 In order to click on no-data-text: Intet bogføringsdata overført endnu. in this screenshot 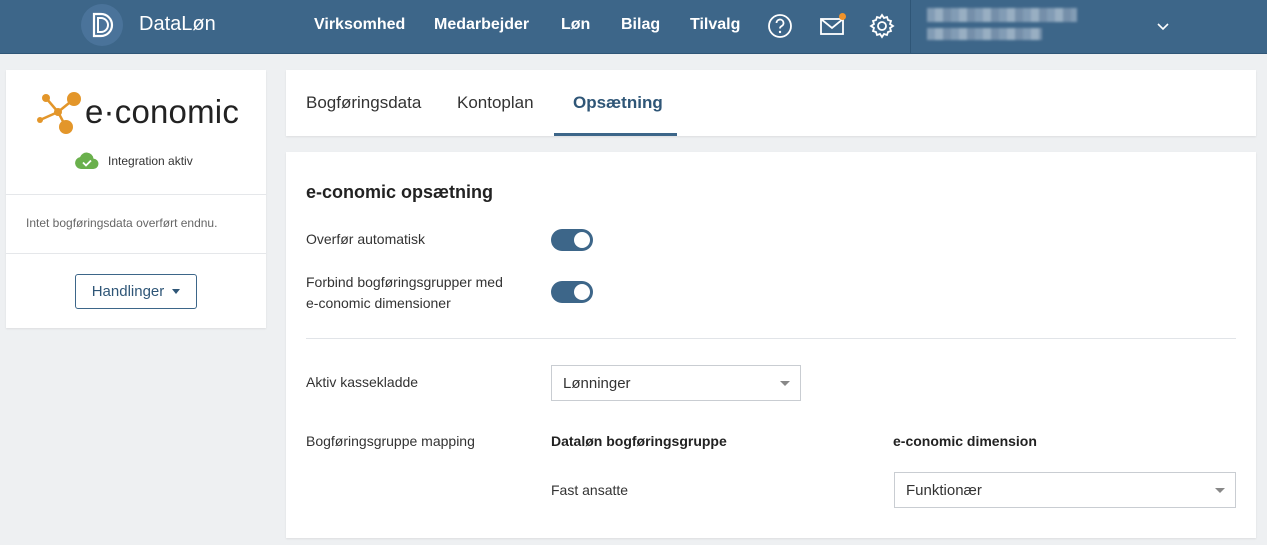, I will do `click(122, 223)`.